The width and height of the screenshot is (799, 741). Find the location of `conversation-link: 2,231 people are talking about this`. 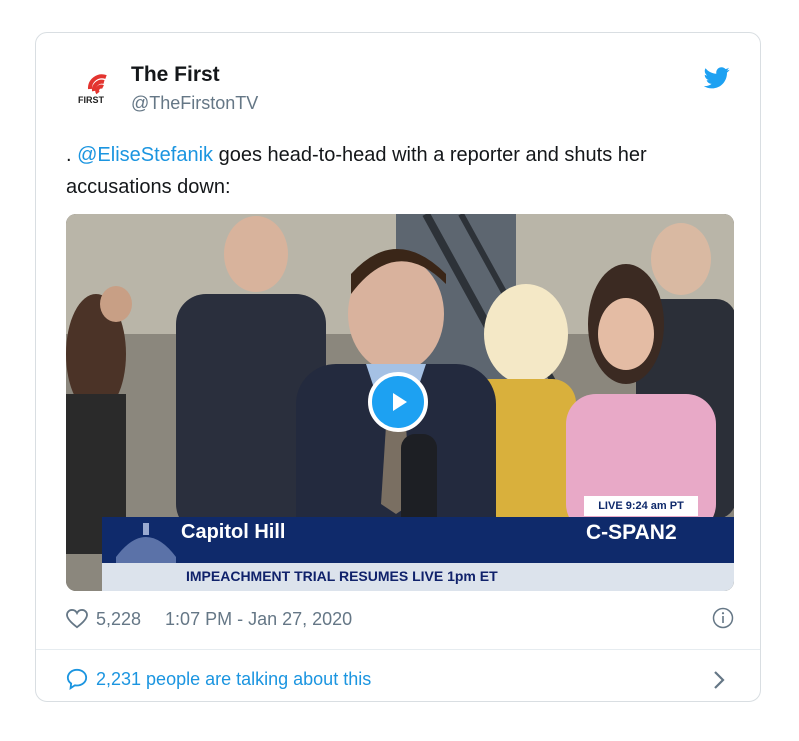

conversation-link: 2,231 people are talking about this is located at coordinates (218, 679).